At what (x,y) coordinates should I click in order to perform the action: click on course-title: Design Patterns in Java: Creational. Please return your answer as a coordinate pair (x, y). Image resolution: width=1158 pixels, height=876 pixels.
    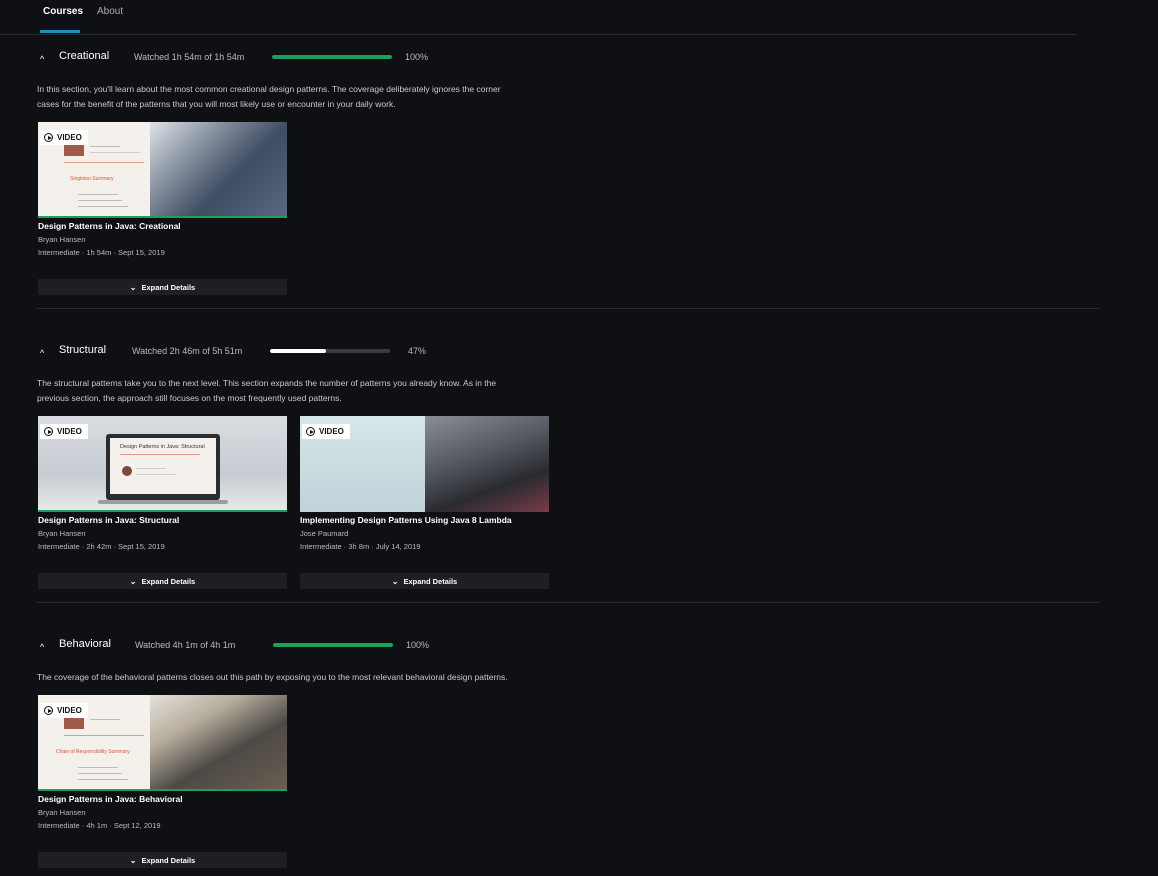
    Looking at the image, I should click on (109, 226).